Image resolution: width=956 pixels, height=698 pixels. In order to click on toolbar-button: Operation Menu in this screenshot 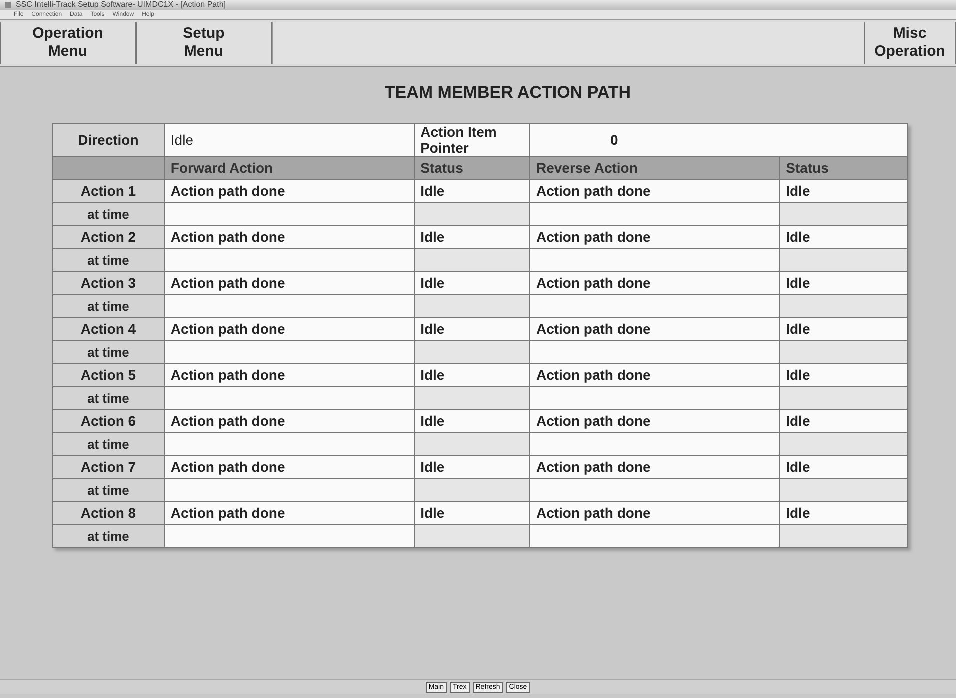, I will do `click(68, 43)`.